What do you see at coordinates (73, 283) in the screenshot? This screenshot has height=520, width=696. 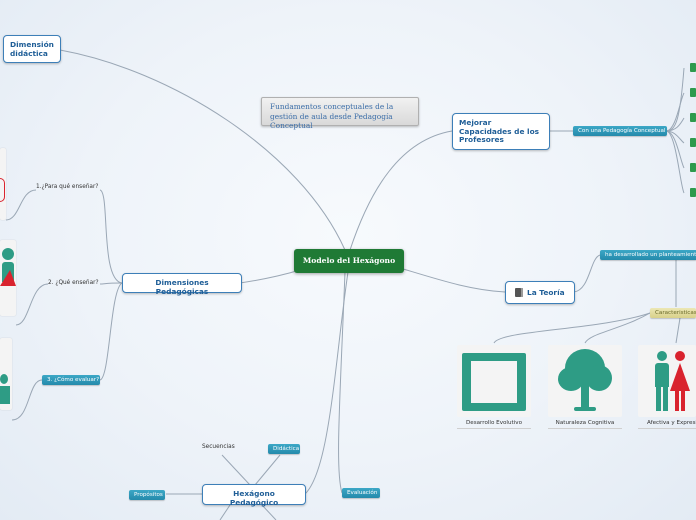 I see `label-que-ensenar: 2. ¿Qué enseñar?` at bounding box center [73, 283].